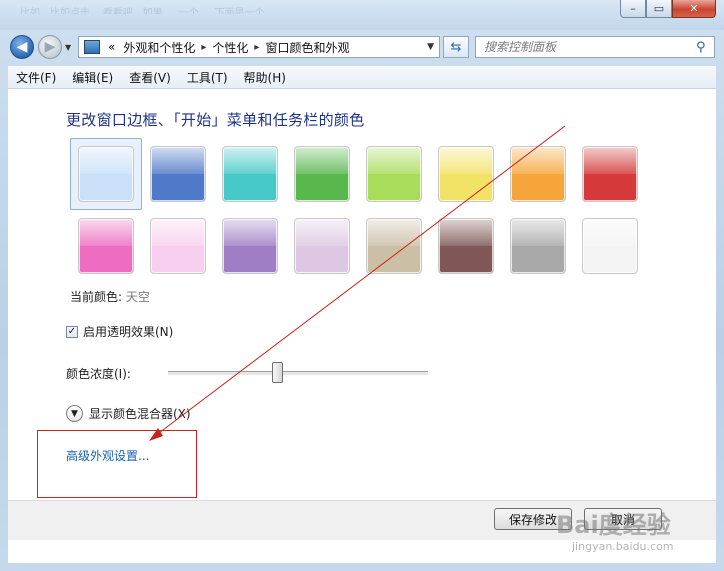 This screenshot has width=724, height=571. Describe the element at coordinates (613, 525) in the screenshot. I see `watermark-logo: Bai度经验` at that location.